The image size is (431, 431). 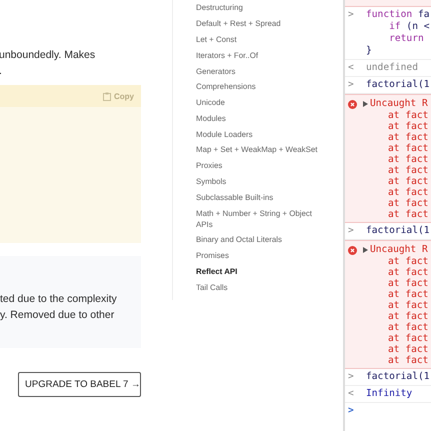 I want to click on paragraph-text: unboundedly. Makes, so click(x=48, y=55).